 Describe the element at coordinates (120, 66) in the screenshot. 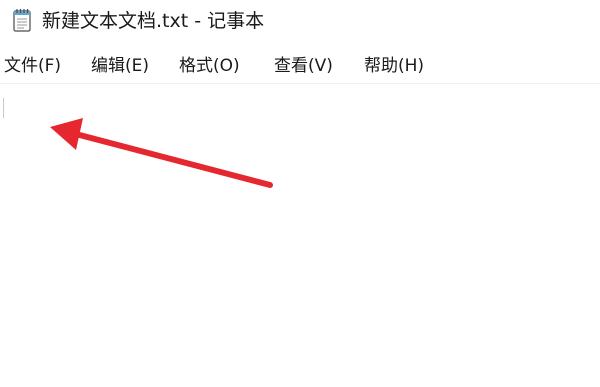

I see `menu-edit: 编辑(E)` at that location.